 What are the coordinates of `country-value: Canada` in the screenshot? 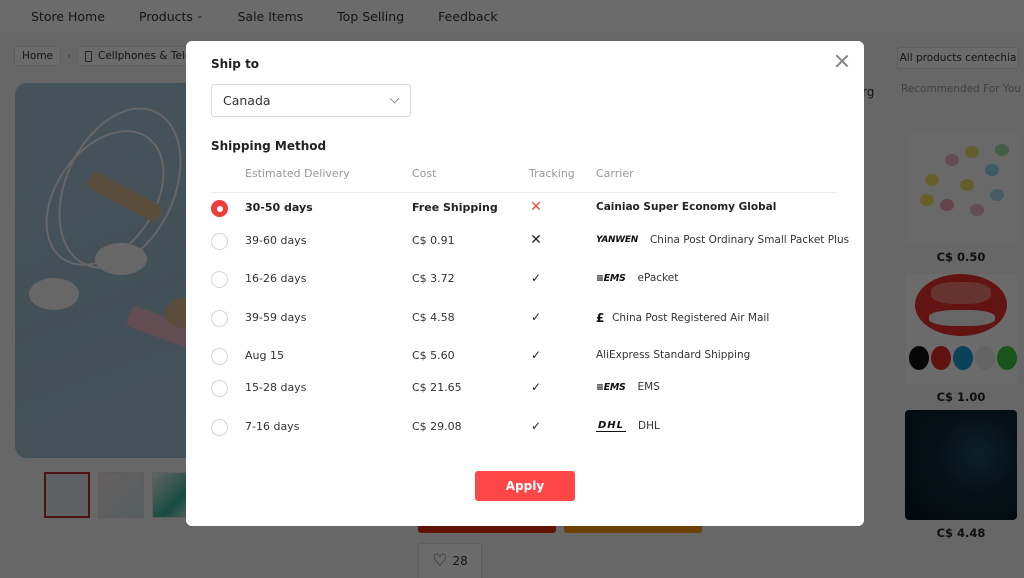 It's located at (247, 100).